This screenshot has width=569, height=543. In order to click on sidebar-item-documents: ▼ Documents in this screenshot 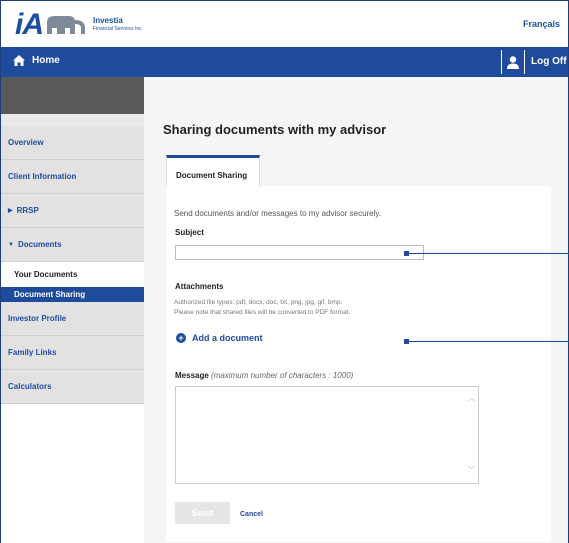, I will do `click(72, 245)`.